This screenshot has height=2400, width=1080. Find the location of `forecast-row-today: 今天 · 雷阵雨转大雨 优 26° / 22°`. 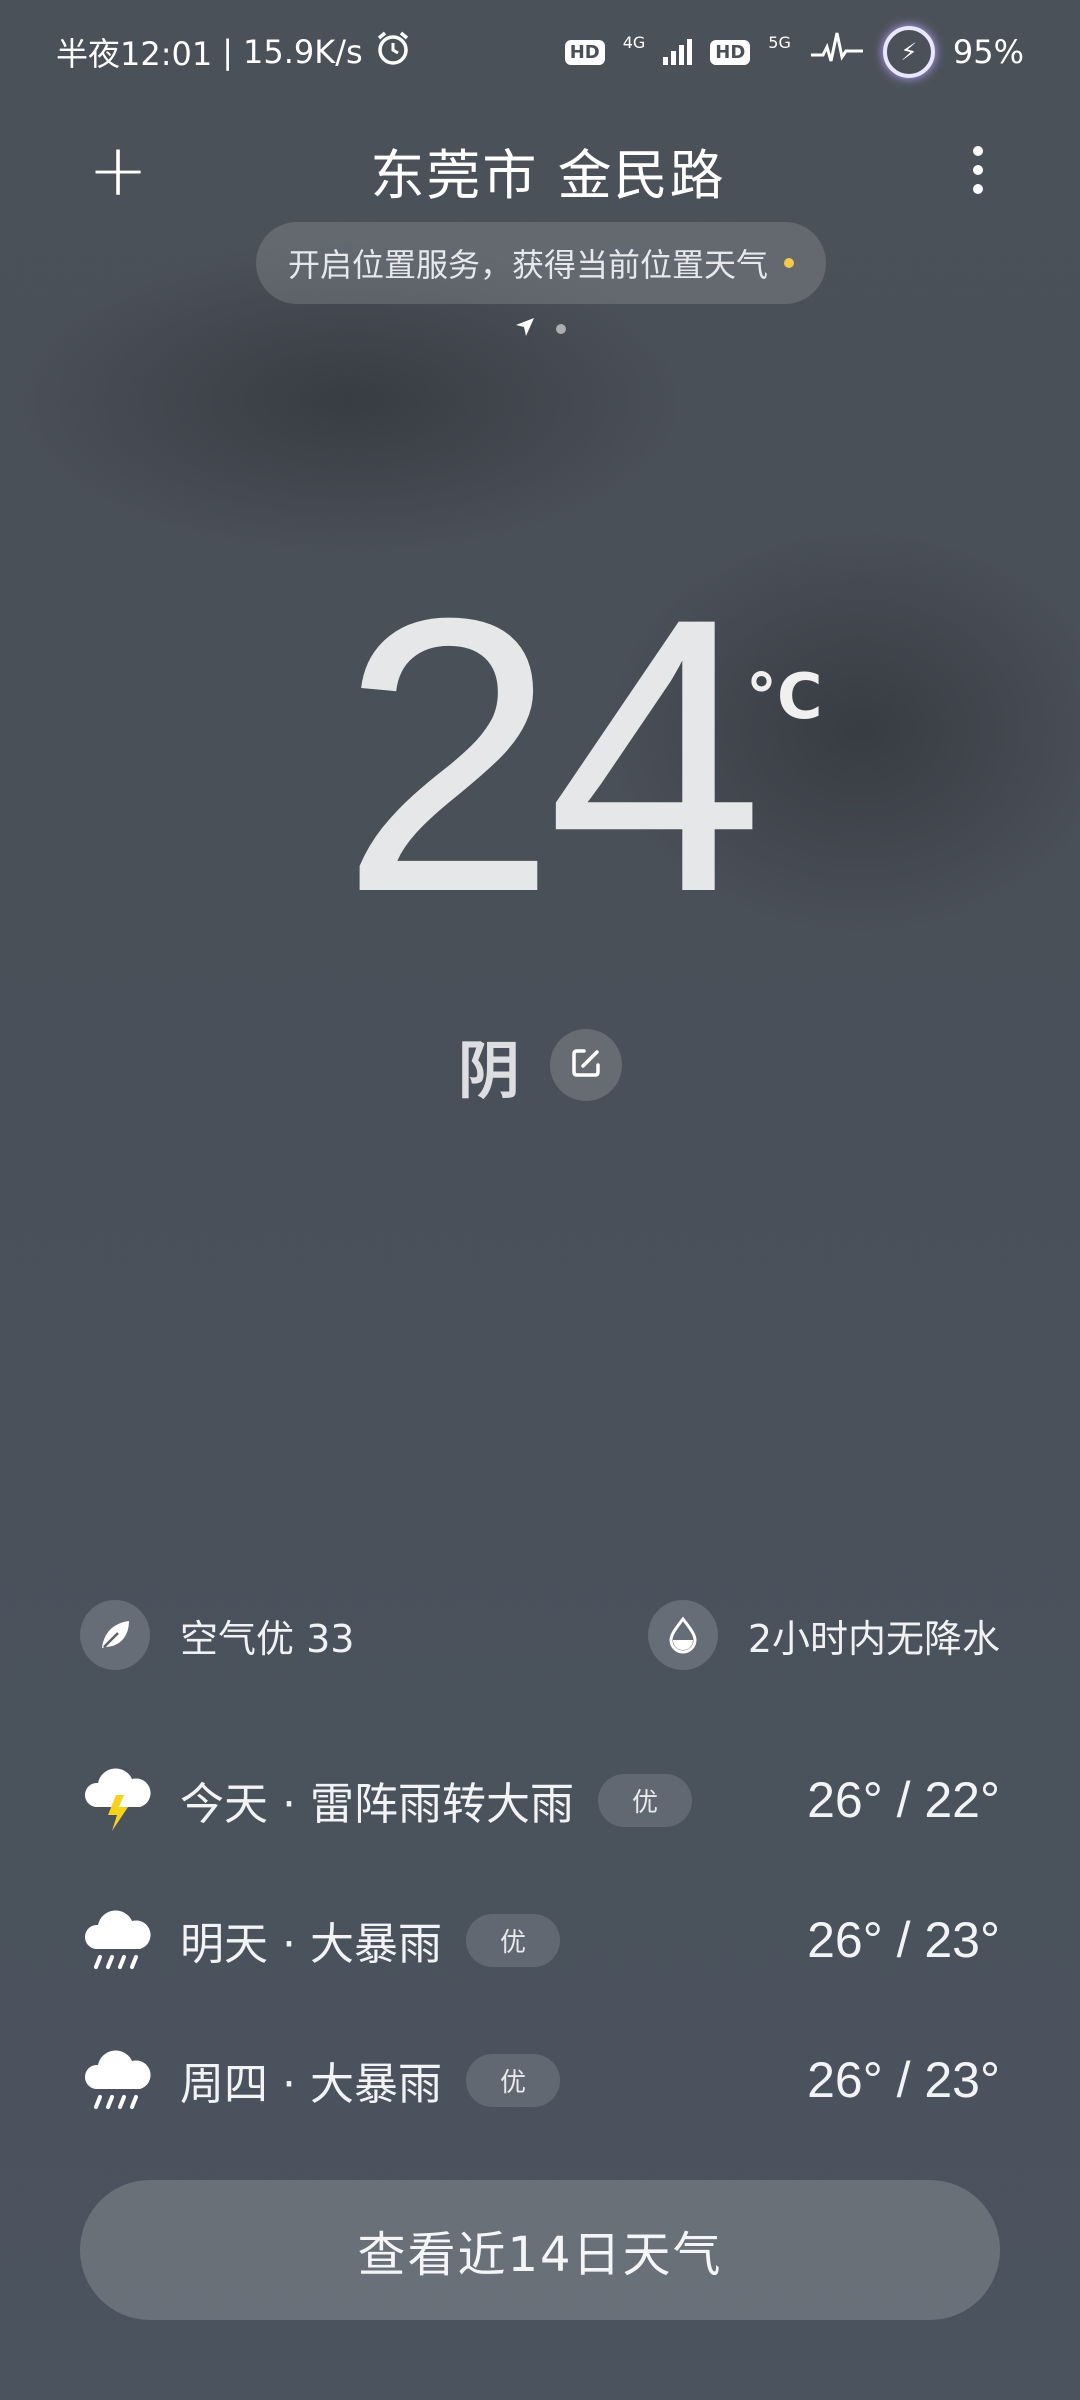

forecast-row-today: 今天 · 雷阵雨转大雨 优 26° / 22° is located at coordinates (540, 1800).